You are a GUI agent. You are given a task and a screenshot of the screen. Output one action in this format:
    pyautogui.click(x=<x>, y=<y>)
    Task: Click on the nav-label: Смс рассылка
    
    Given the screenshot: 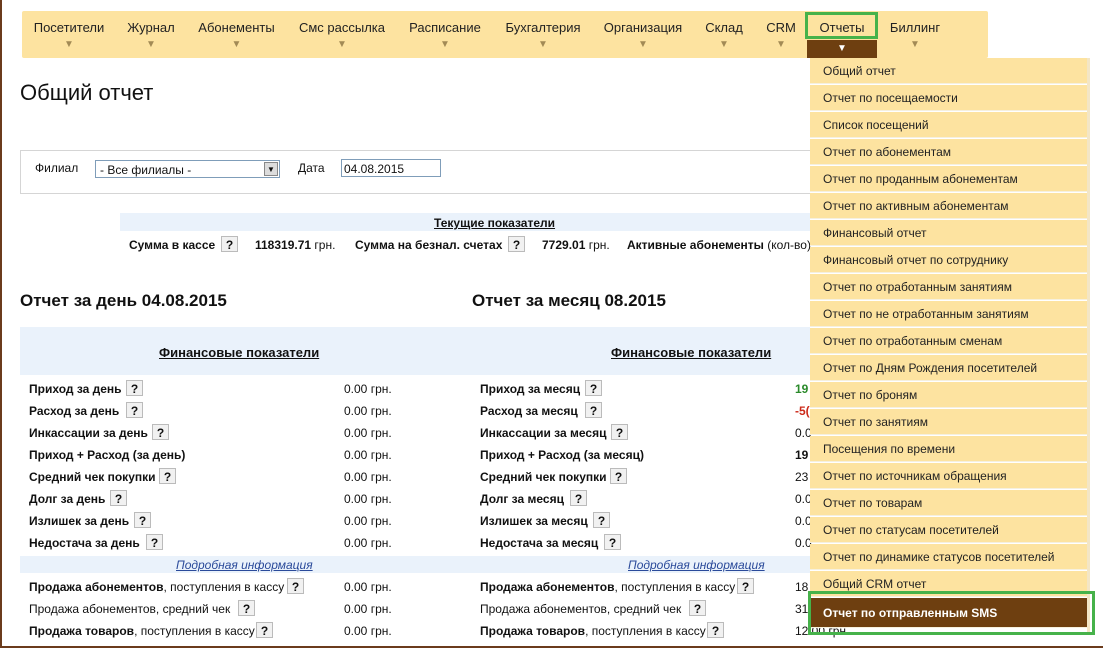 What is the action you would take?
    pyautogui.click(x=342, y=27)
    